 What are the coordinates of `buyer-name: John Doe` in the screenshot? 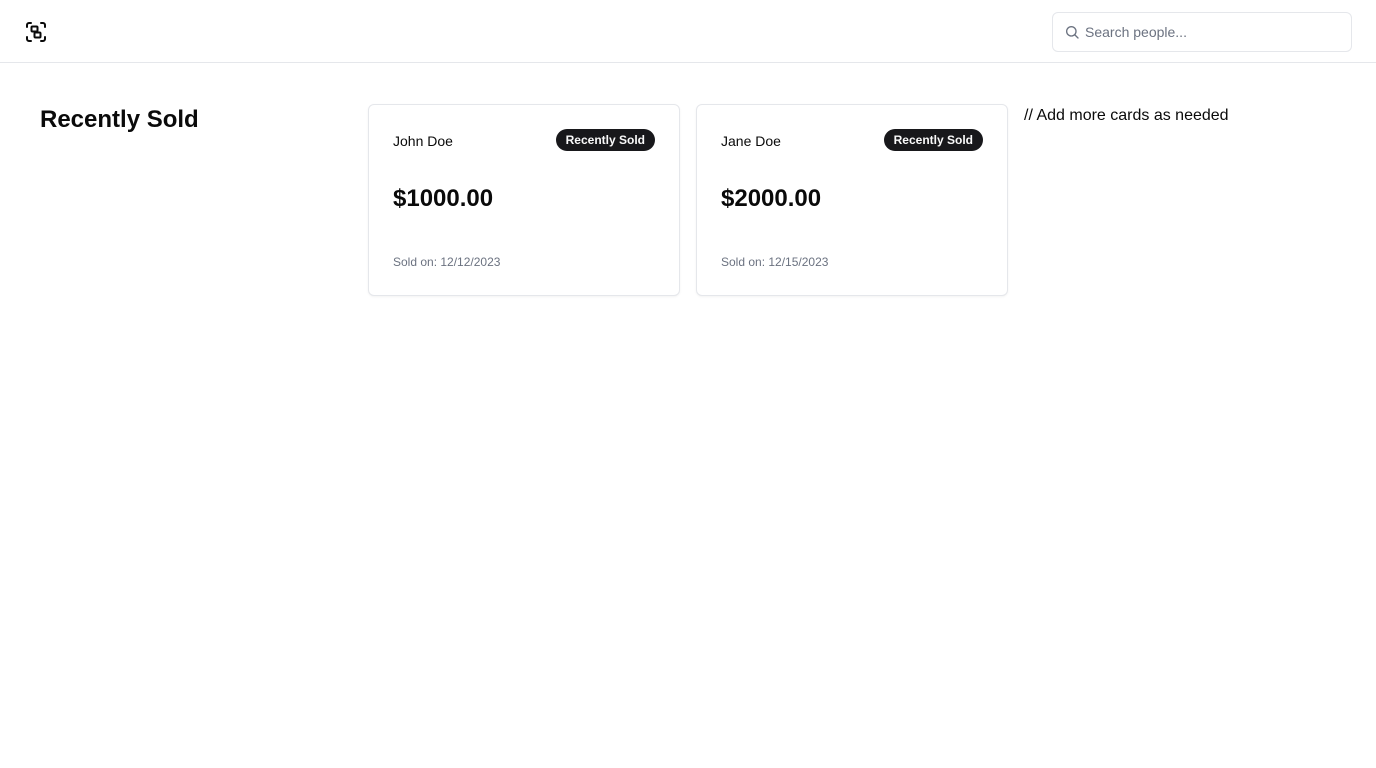 It's located at (423, 141).